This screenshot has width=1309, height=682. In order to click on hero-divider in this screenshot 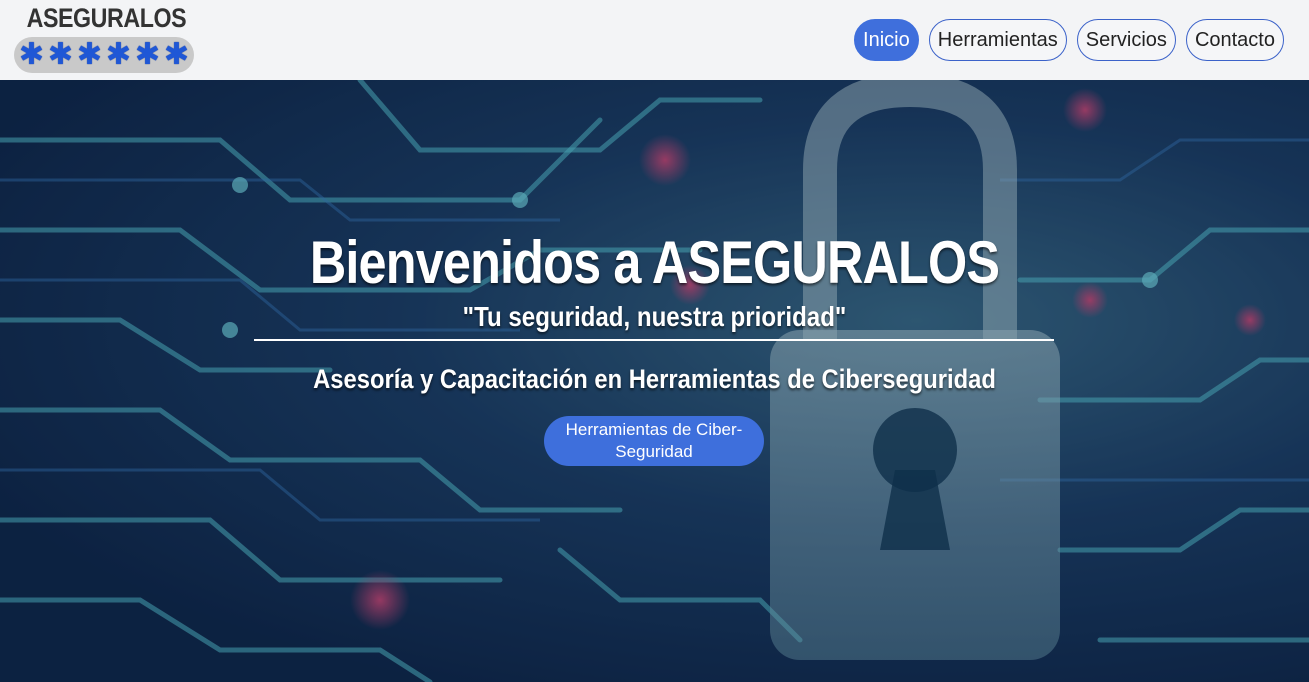, I will do `click(654, 340)`.